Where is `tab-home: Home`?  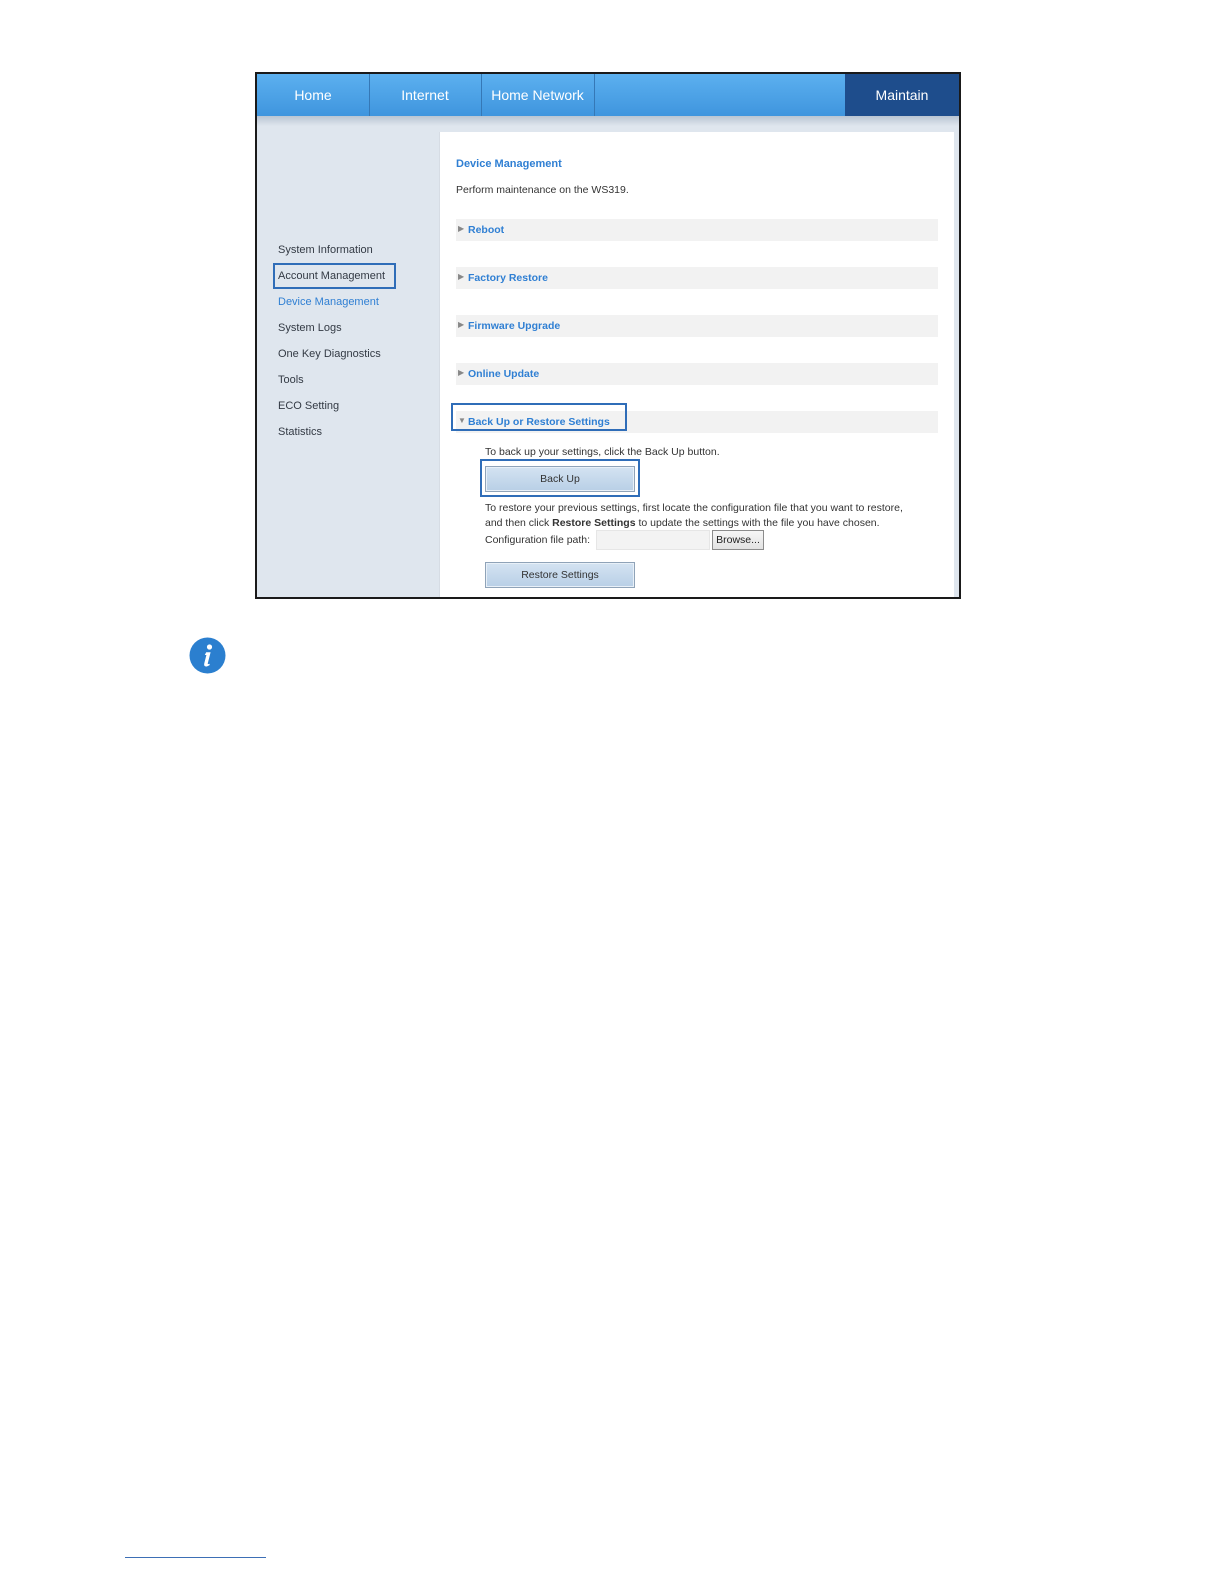
tab-home: Home is located at coordinates (313, 95).